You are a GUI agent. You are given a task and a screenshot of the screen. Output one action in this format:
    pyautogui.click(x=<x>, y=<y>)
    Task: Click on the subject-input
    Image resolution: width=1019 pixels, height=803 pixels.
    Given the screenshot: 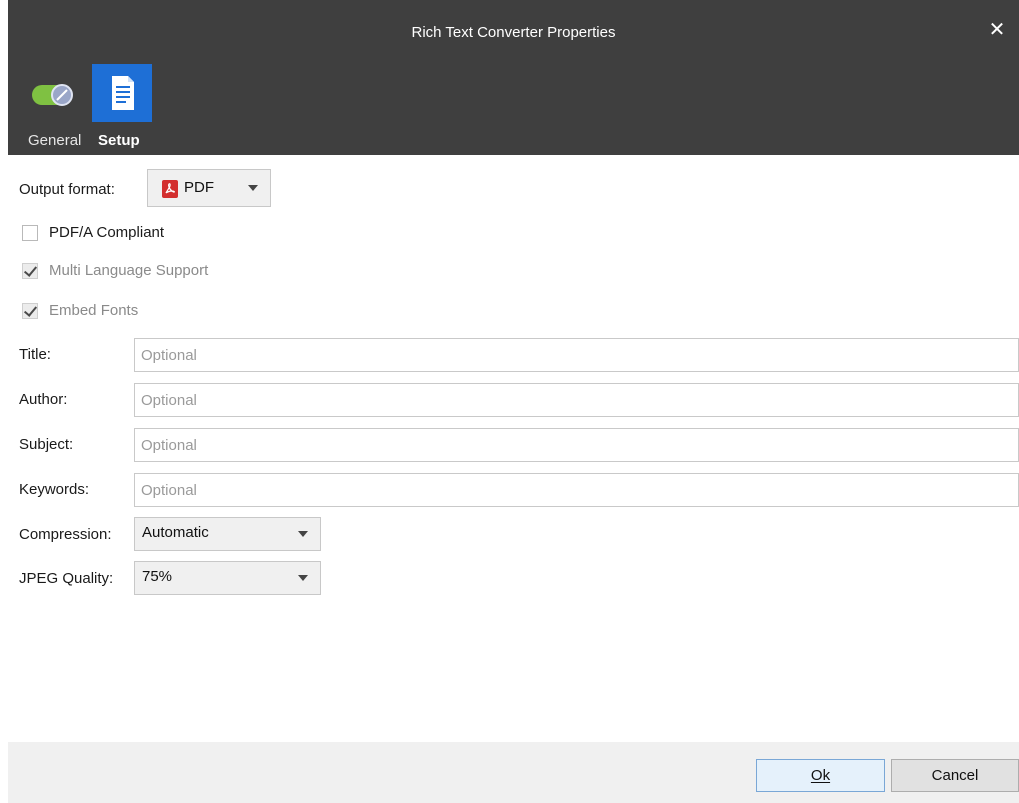 What is the action you would take?
    pyautogui.click(x=576, y=445)
    